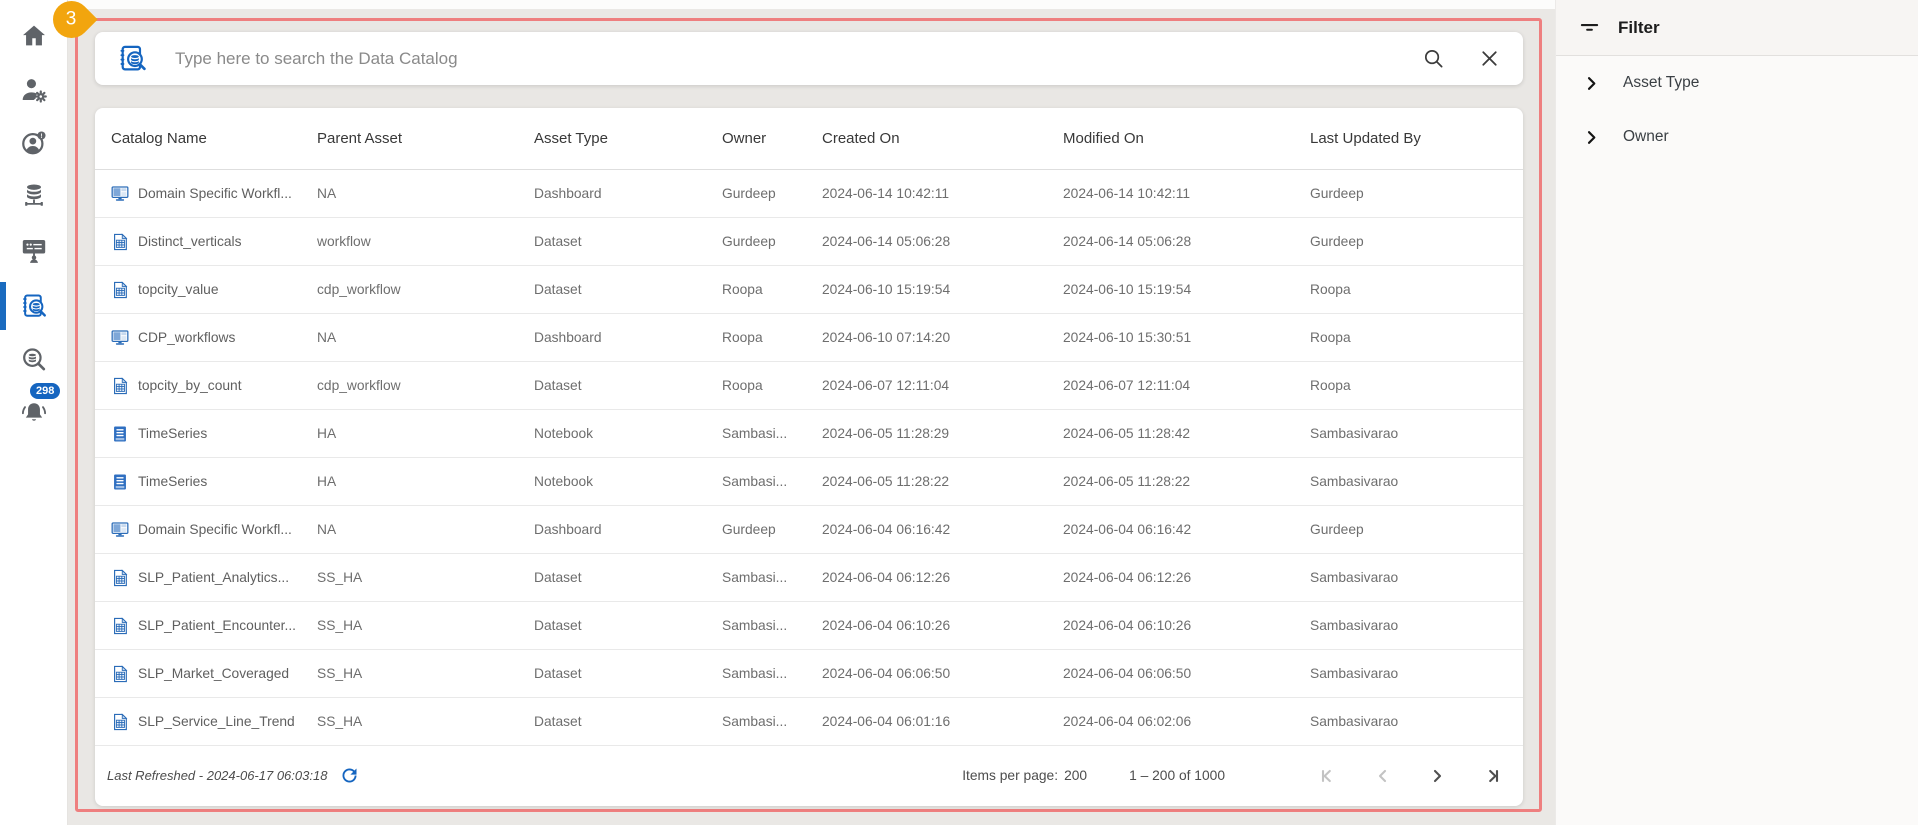 Image resolution: width=1918 pixels, height=825 pixels. Describe the element at coordinates (340, 577) in the screenshot. I see `cell-parent: SS_HA` at that location.